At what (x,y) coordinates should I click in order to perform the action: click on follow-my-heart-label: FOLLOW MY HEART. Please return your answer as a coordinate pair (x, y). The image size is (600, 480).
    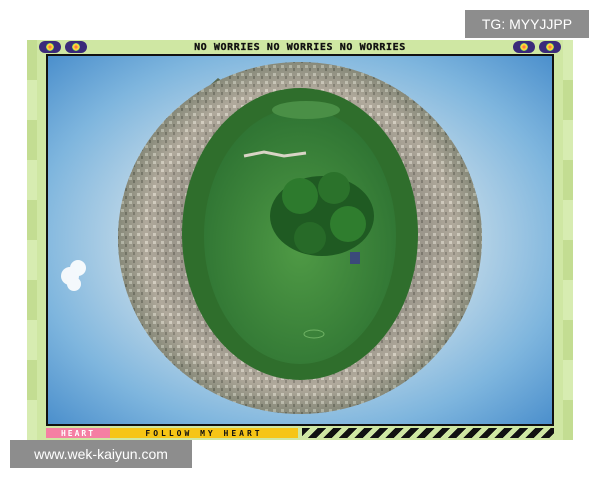
    Looking at the image, I should click on (204, 433).